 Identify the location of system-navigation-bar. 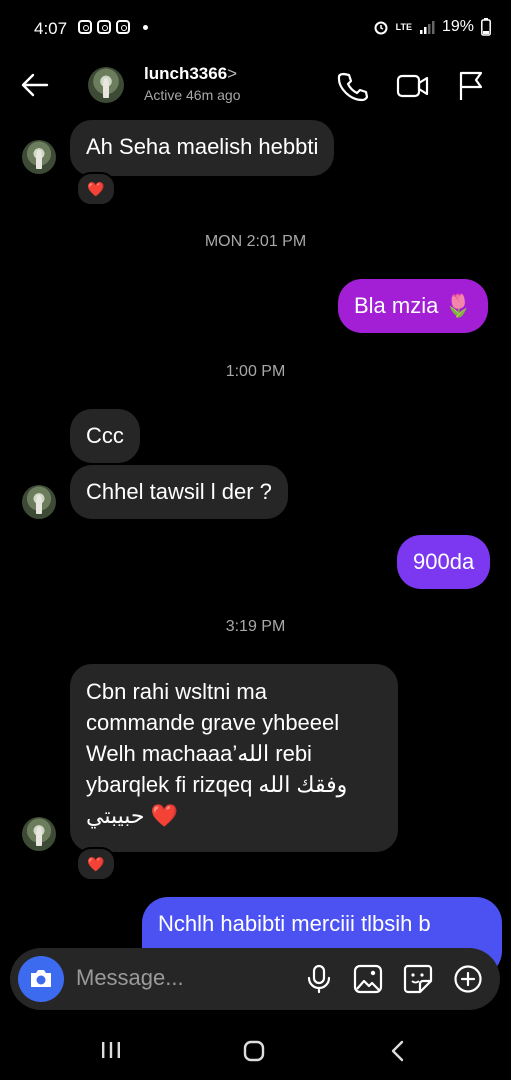
(255, 1046).